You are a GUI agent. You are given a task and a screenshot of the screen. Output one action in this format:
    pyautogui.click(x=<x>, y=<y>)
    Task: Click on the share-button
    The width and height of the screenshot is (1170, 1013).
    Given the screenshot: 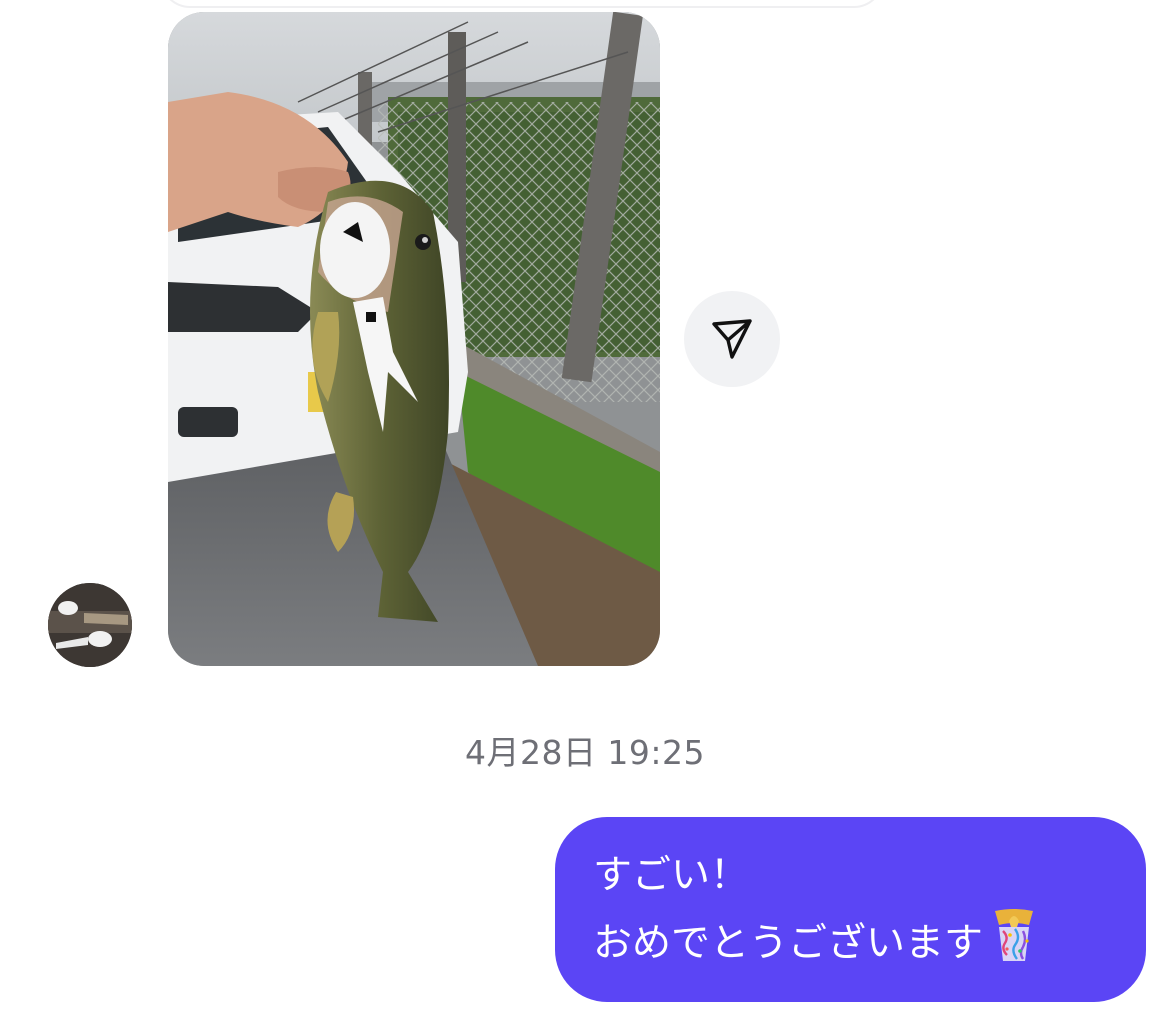 What is the action you would take?
    pyautogui.click(x=732, y=339)
    